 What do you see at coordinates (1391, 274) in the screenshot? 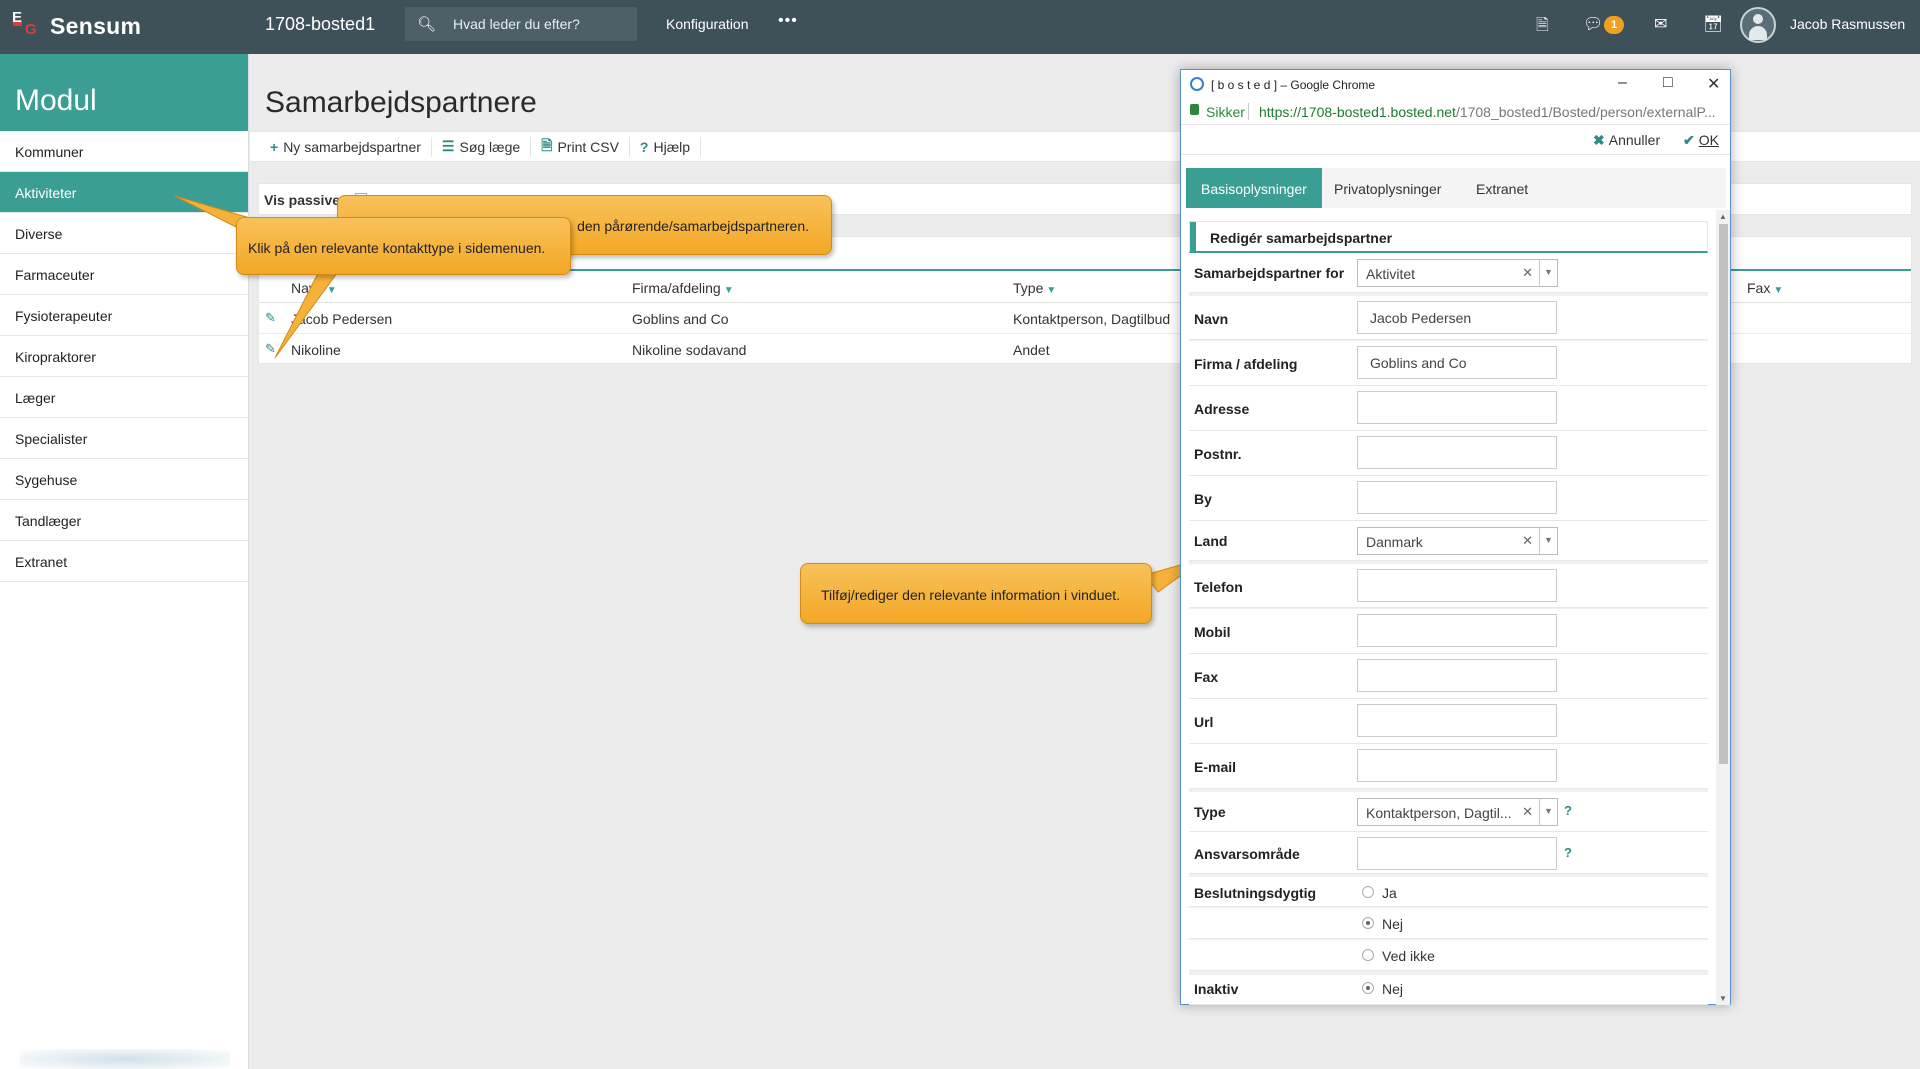
I see `partner-for-value: Aktivitet` at bounding box center [1391, 274].